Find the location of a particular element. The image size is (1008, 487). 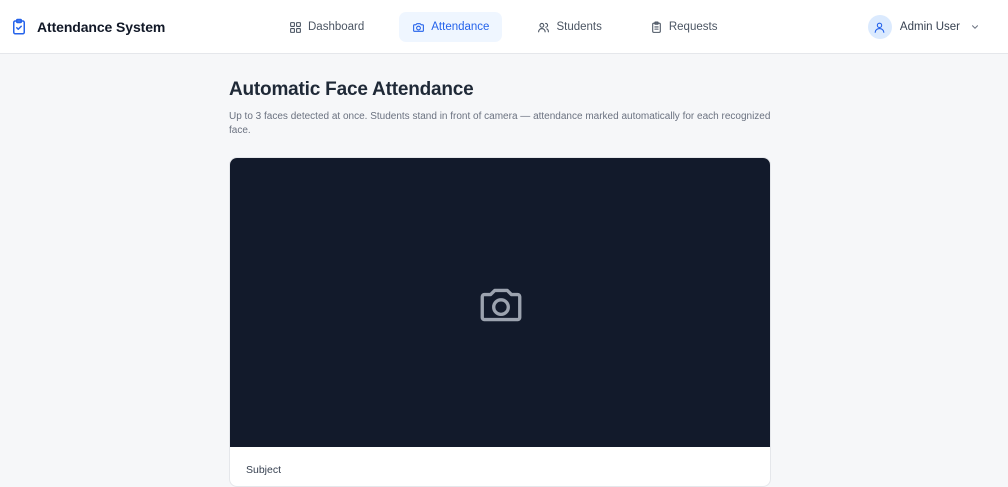

page-title: Automatic Face Attendance is located at coordinates (351, 89).